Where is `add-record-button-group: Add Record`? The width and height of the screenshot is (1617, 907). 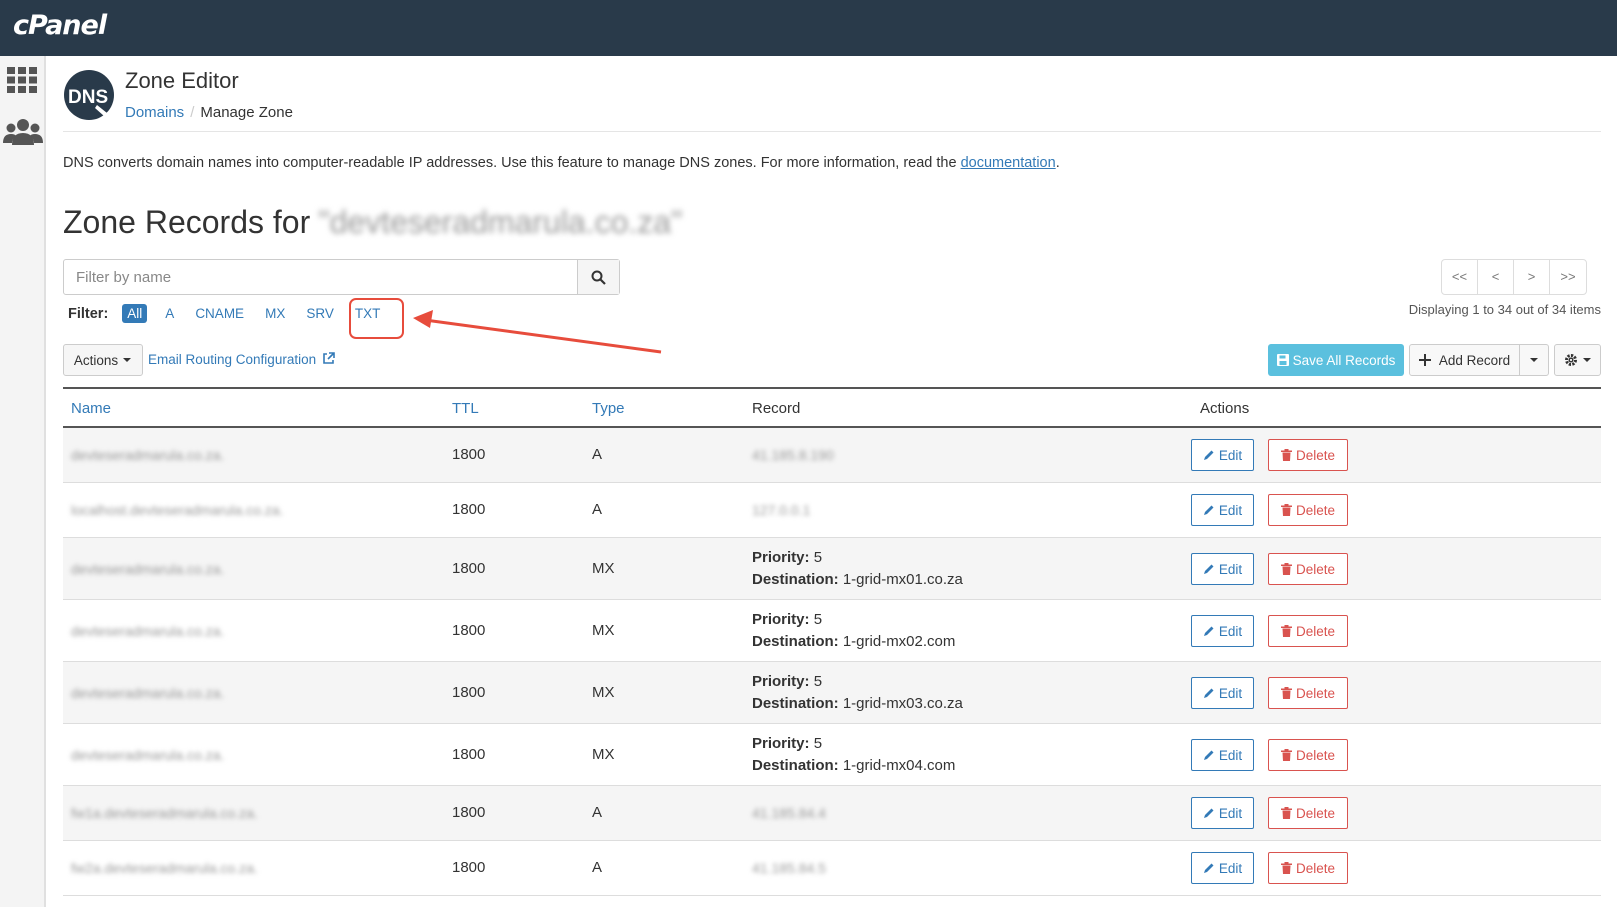
add-record-button-group: Add Record is located at coordinates (1479, 360).